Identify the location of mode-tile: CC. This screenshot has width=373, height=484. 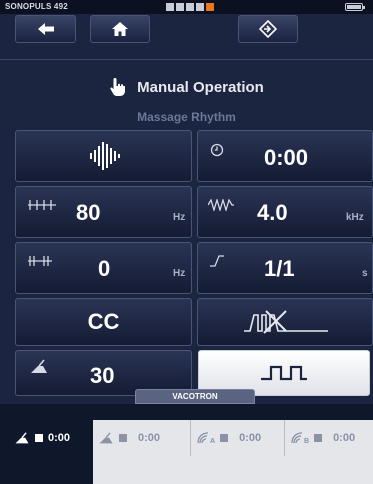
(103, 322).